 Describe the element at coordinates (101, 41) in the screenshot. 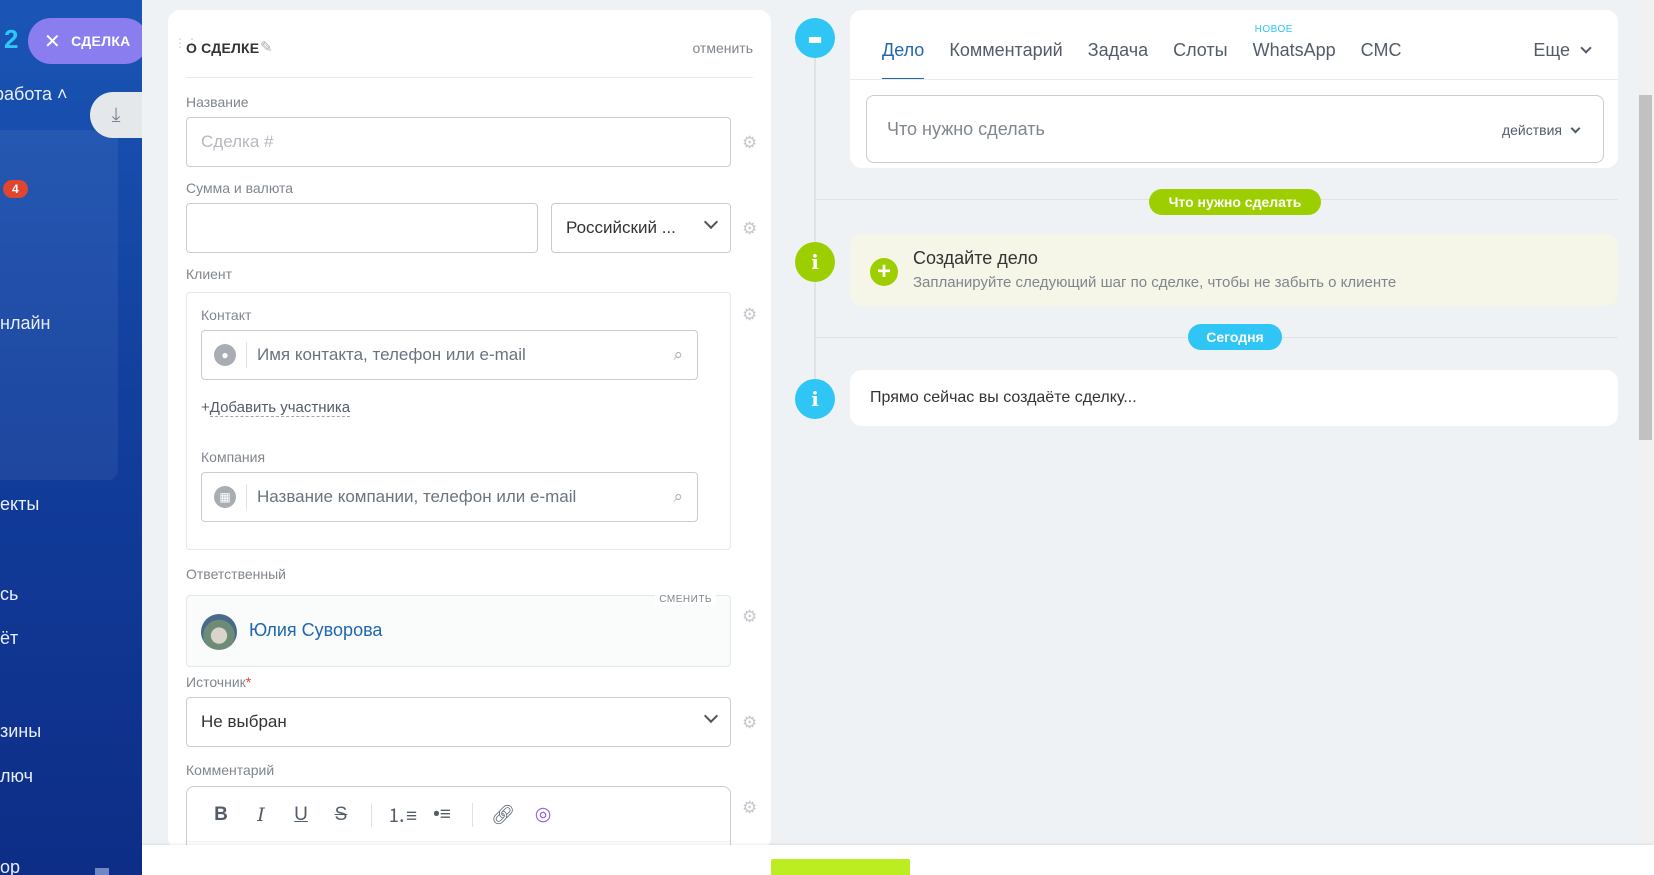

I see `slider-label: СДЕЛКА` at that location.